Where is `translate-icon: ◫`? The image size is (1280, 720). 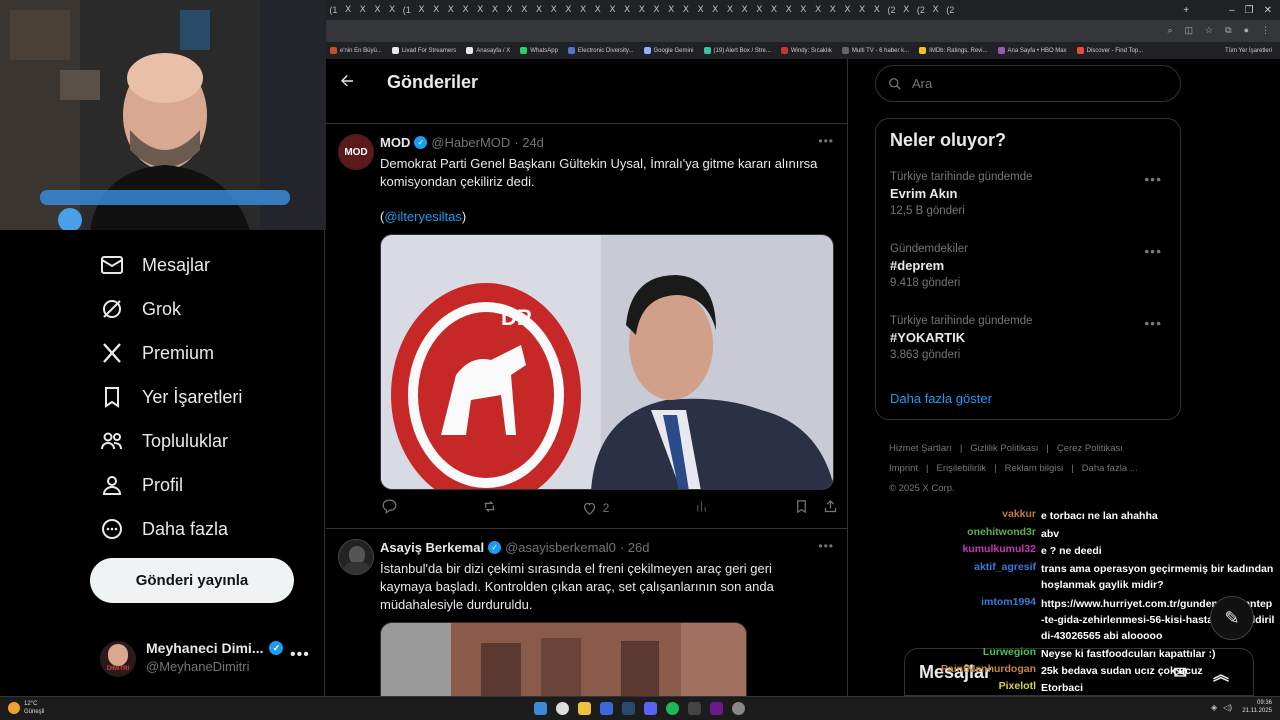 translate-icon: ◫ is located at coordinates (1189, 30).